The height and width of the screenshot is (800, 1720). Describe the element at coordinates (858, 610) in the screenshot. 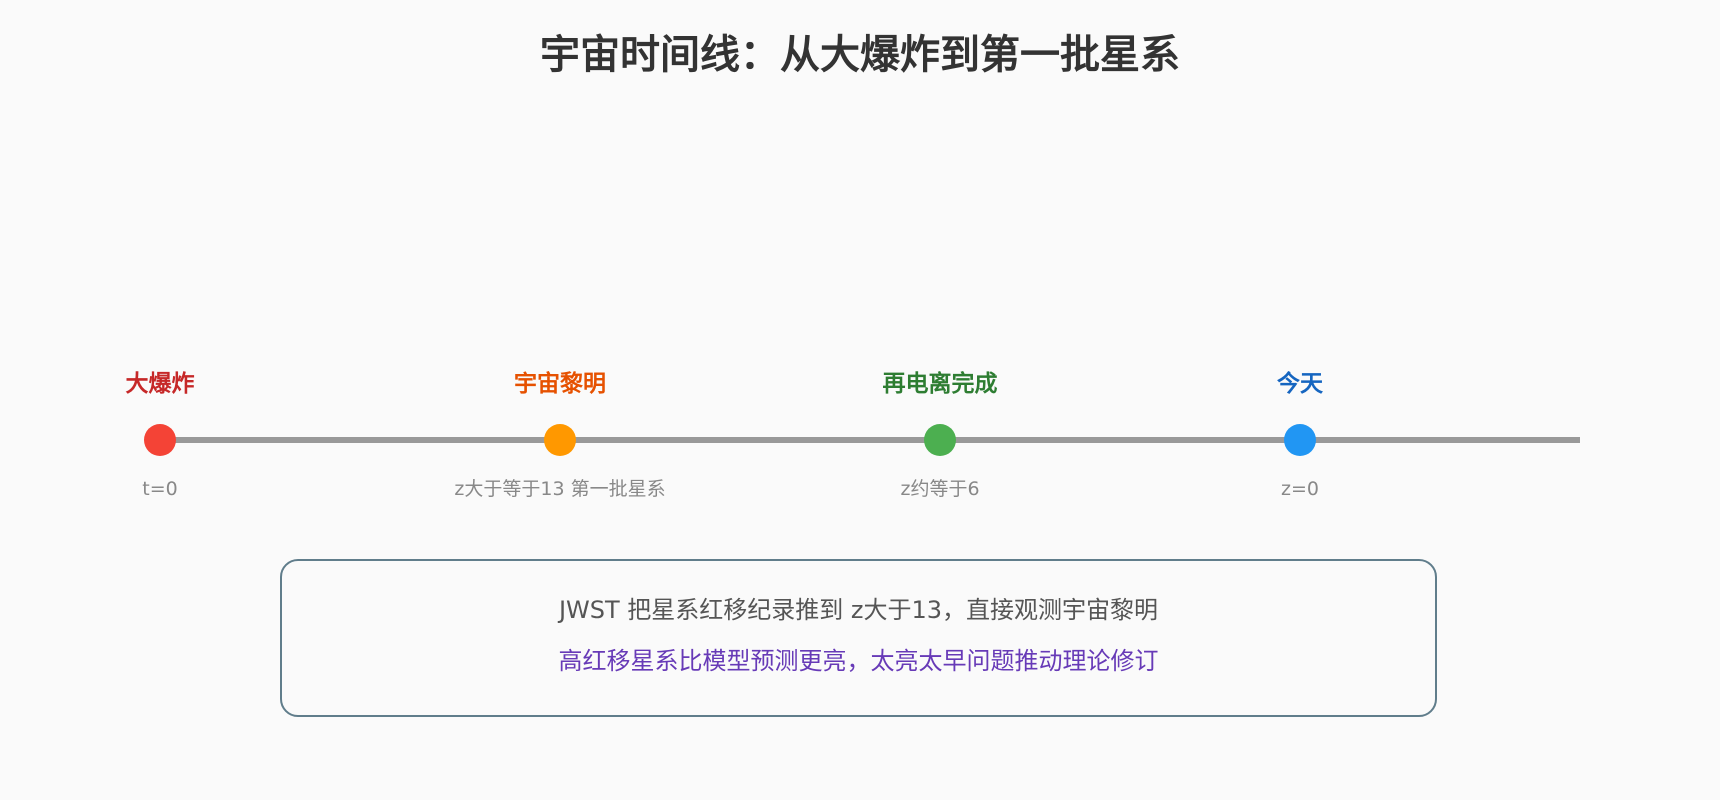

I see `note-line-primary: JWST 把星系红移纪录推到 z大于13，直接观测宇宙黎明` at that location.